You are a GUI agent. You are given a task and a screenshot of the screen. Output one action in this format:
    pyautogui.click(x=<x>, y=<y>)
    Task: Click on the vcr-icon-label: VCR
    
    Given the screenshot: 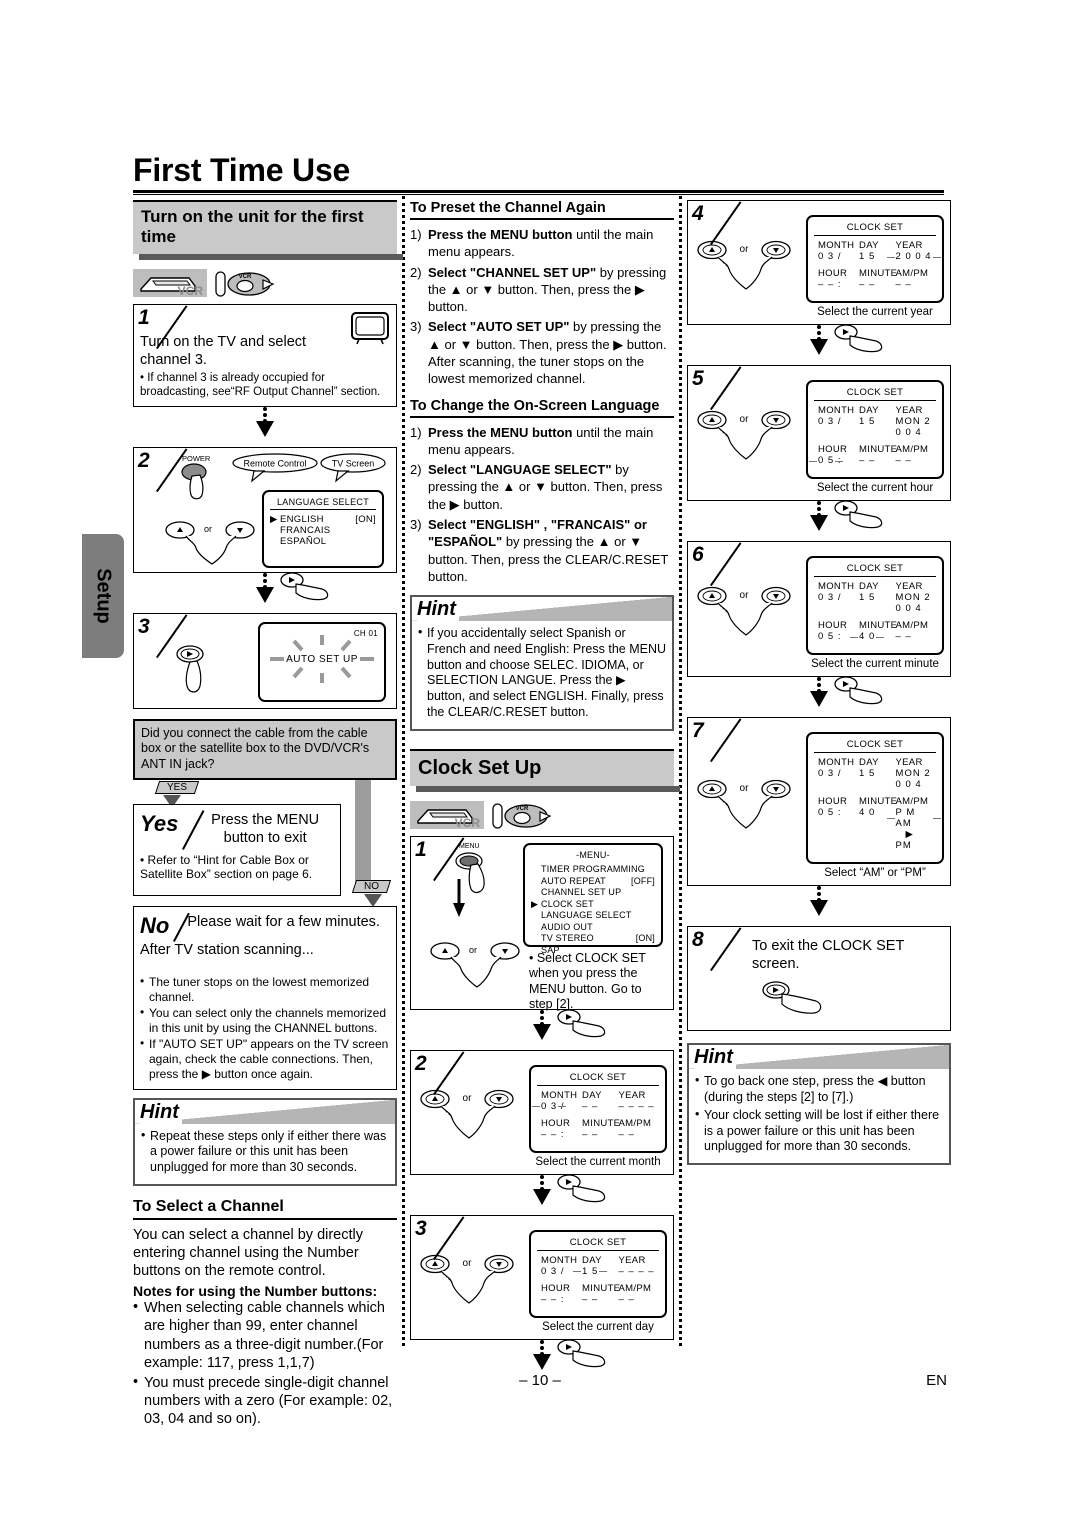 What is the action you would take?
    pyautogui.click(x=467, y=822)
    